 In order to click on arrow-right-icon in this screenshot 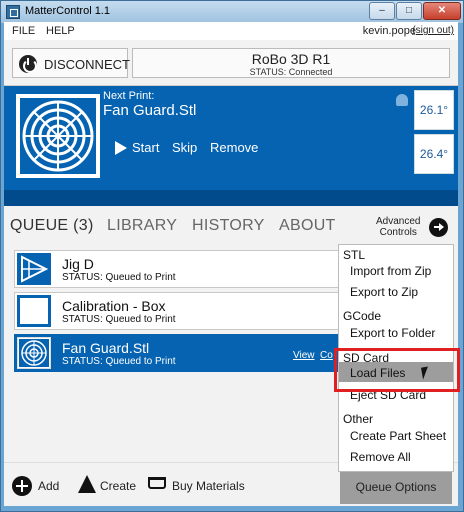, I will do `click(438, 227)`.